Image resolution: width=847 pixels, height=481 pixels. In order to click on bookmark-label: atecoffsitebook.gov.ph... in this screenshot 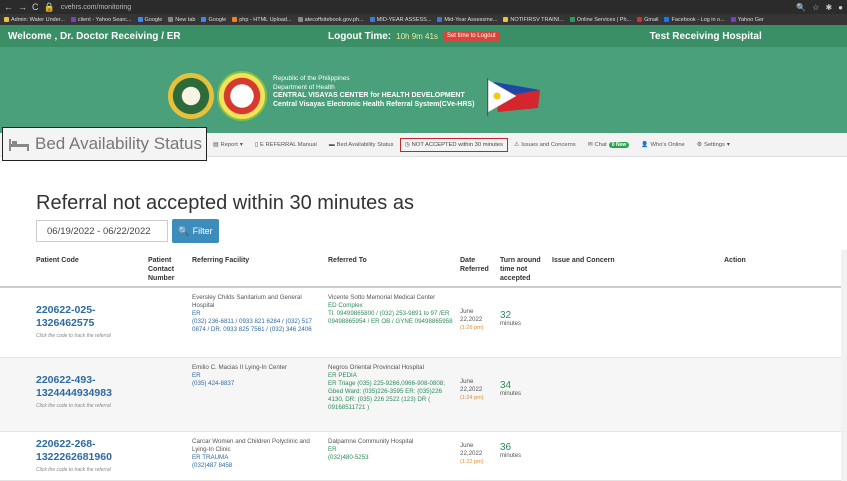, I will do `click(334, 19)`.